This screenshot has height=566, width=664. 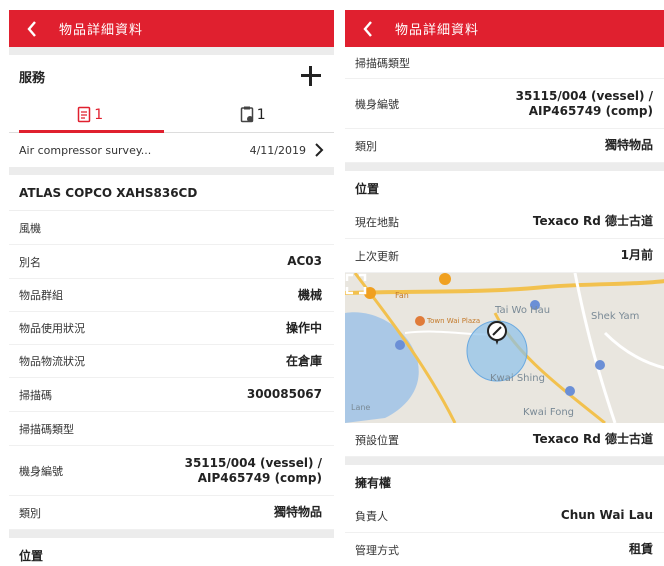 What do you see at coordinates (303, 327) in the screenshot?
I see `detail-value: 操作中` at bounding box center [303, 327].